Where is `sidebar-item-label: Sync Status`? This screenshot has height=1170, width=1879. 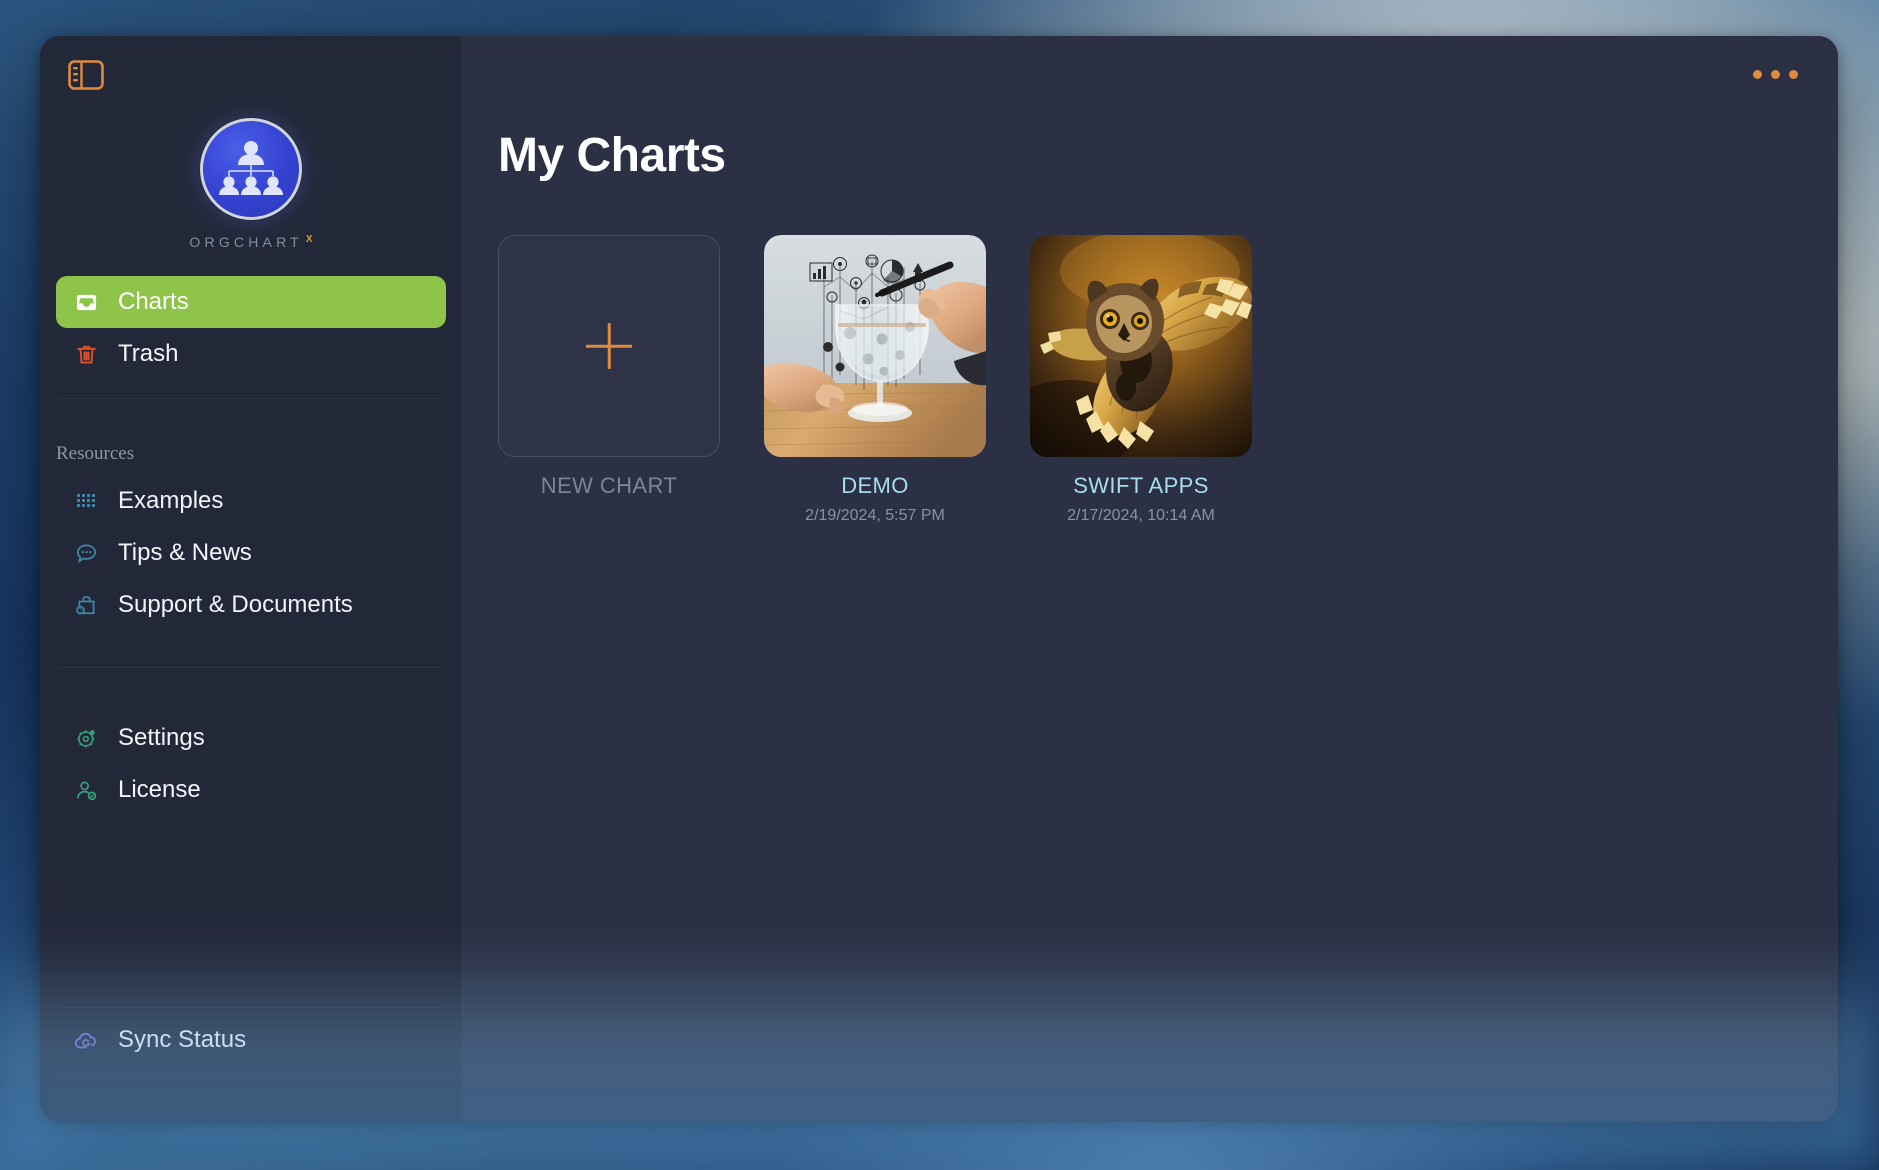 sidebar-item-label: Sync Status is located at coordinates (182, 1039).